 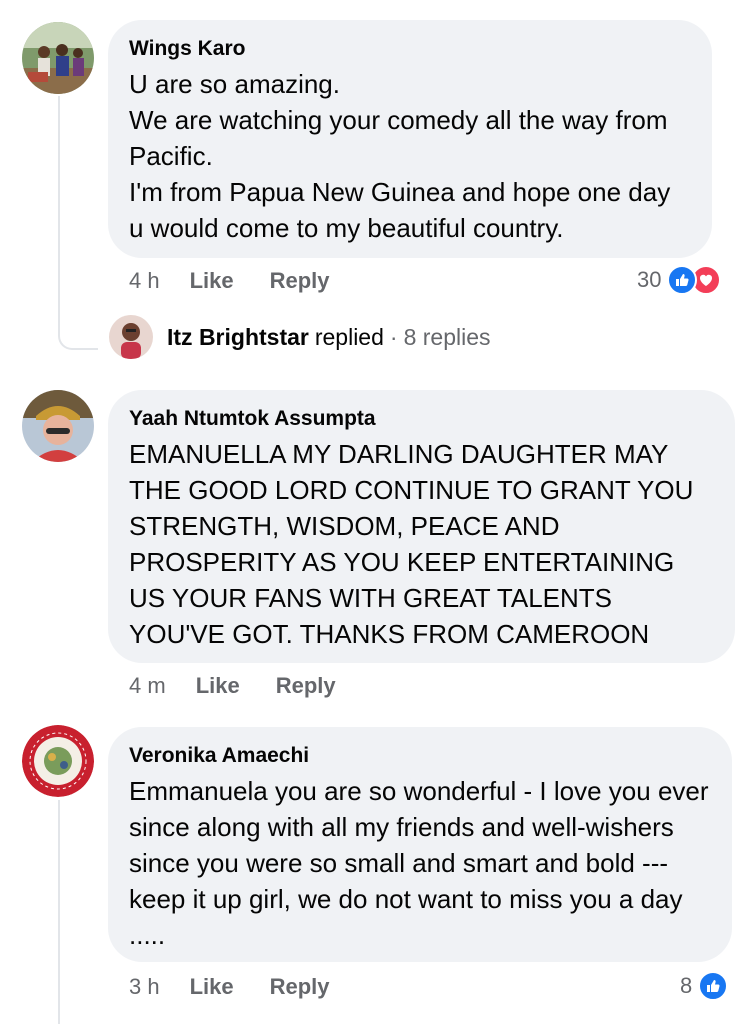 I want to click on thread-elbow, so click(x=78, y=325).